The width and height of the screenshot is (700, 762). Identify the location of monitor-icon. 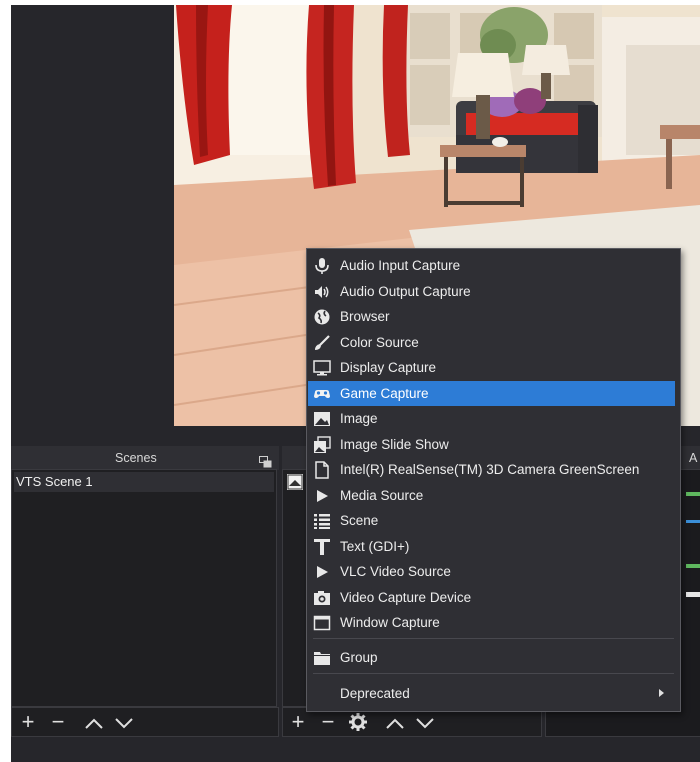
(322, 368).